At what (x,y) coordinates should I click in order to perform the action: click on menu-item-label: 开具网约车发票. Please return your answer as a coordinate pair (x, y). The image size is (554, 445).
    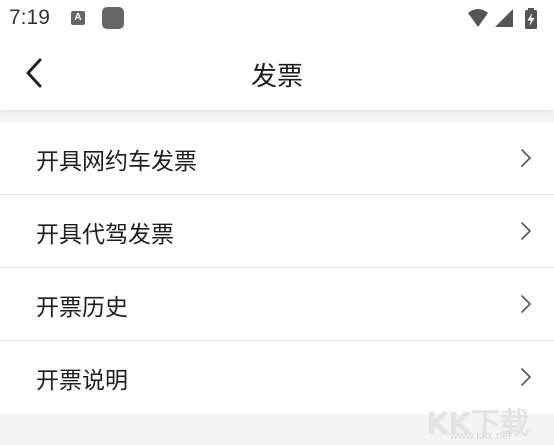
    Looking at the image, I should click on (116, 162).